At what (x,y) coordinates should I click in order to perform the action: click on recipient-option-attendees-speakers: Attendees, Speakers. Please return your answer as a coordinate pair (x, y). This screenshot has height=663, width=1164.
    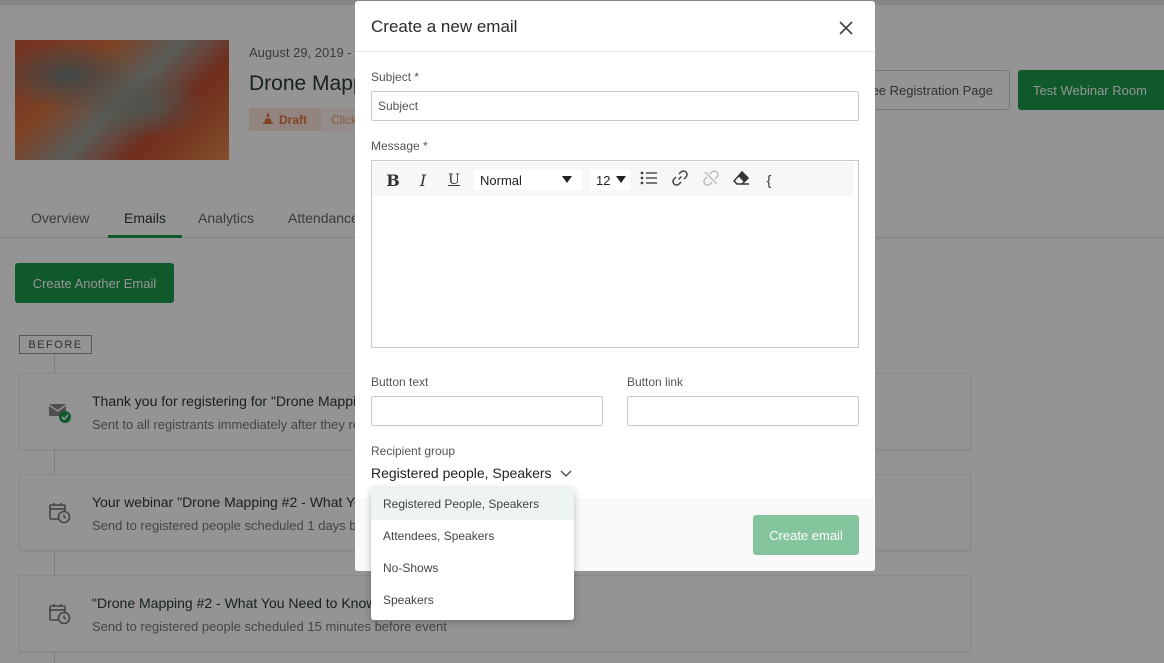
    Looking at the image, I should click on (472, 536).